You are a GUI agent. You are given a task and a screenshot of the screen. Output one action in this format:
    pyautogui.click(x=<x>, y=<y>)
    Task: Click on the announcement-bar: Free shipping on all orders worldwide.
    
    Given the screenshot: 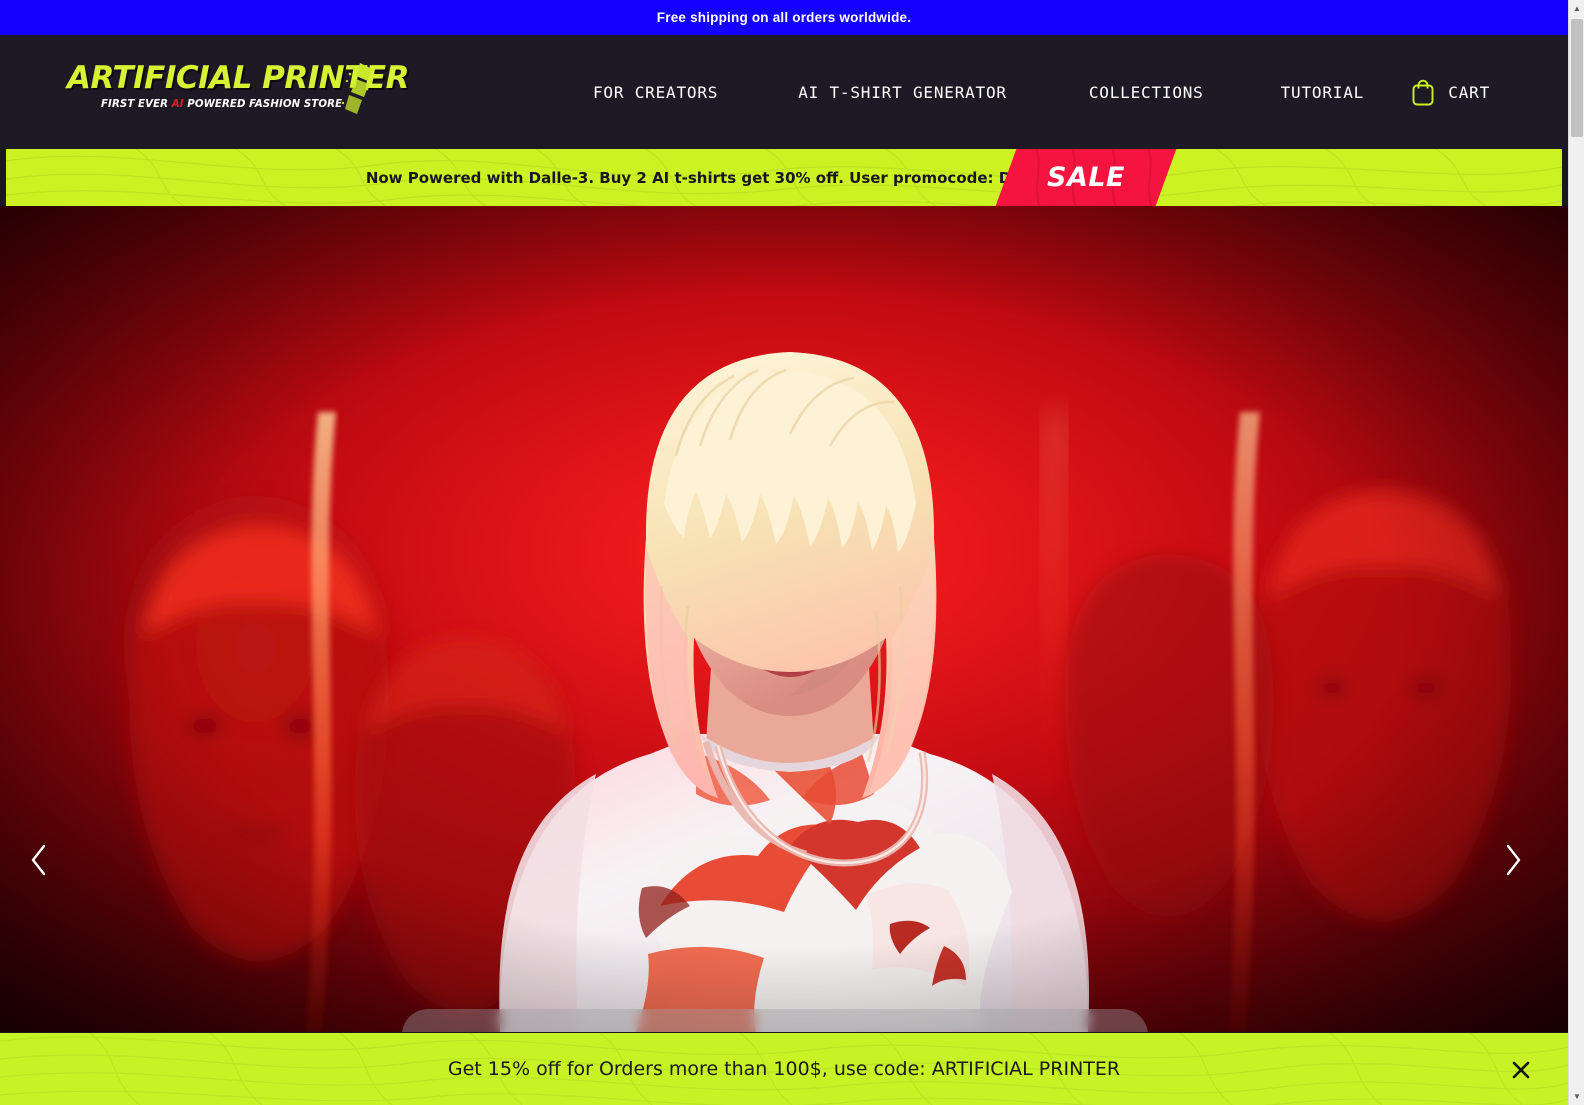 What is the action you would take?
    pyautogui.click(x=784, y=17)
    